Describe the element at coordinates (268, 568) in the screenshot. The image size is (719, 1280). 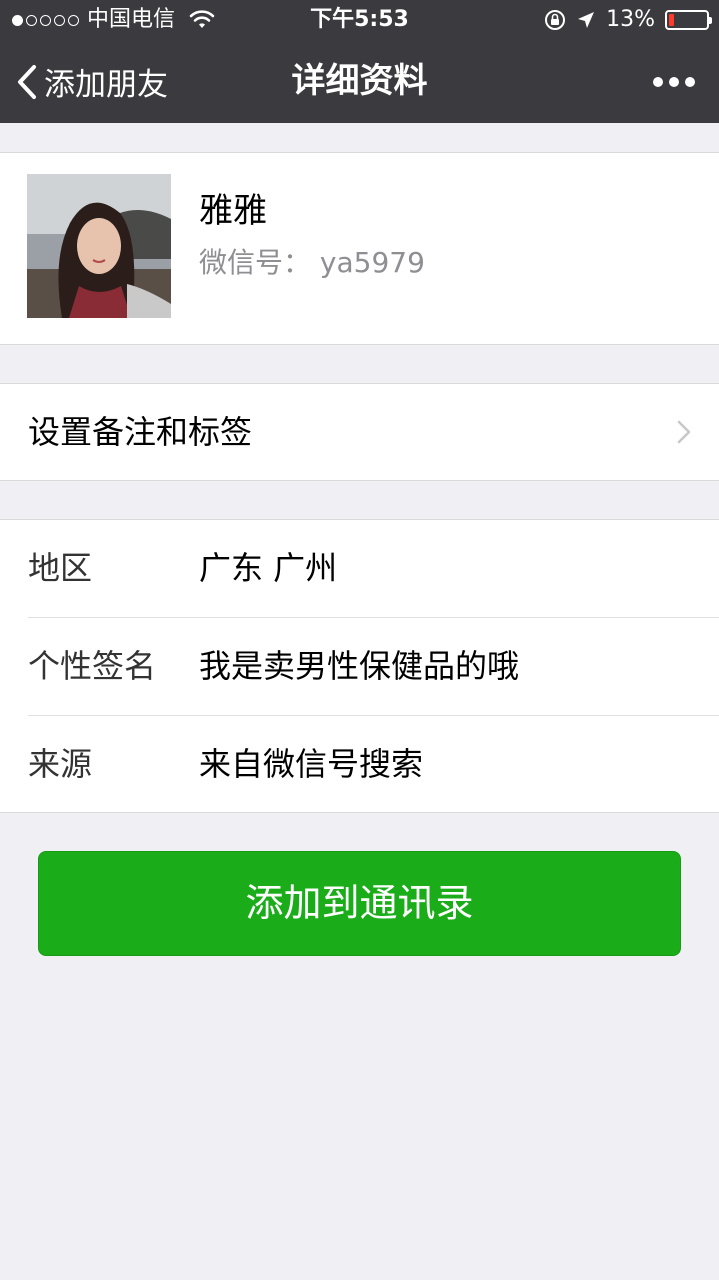
I see `region-value: 广东 广州` at that location.